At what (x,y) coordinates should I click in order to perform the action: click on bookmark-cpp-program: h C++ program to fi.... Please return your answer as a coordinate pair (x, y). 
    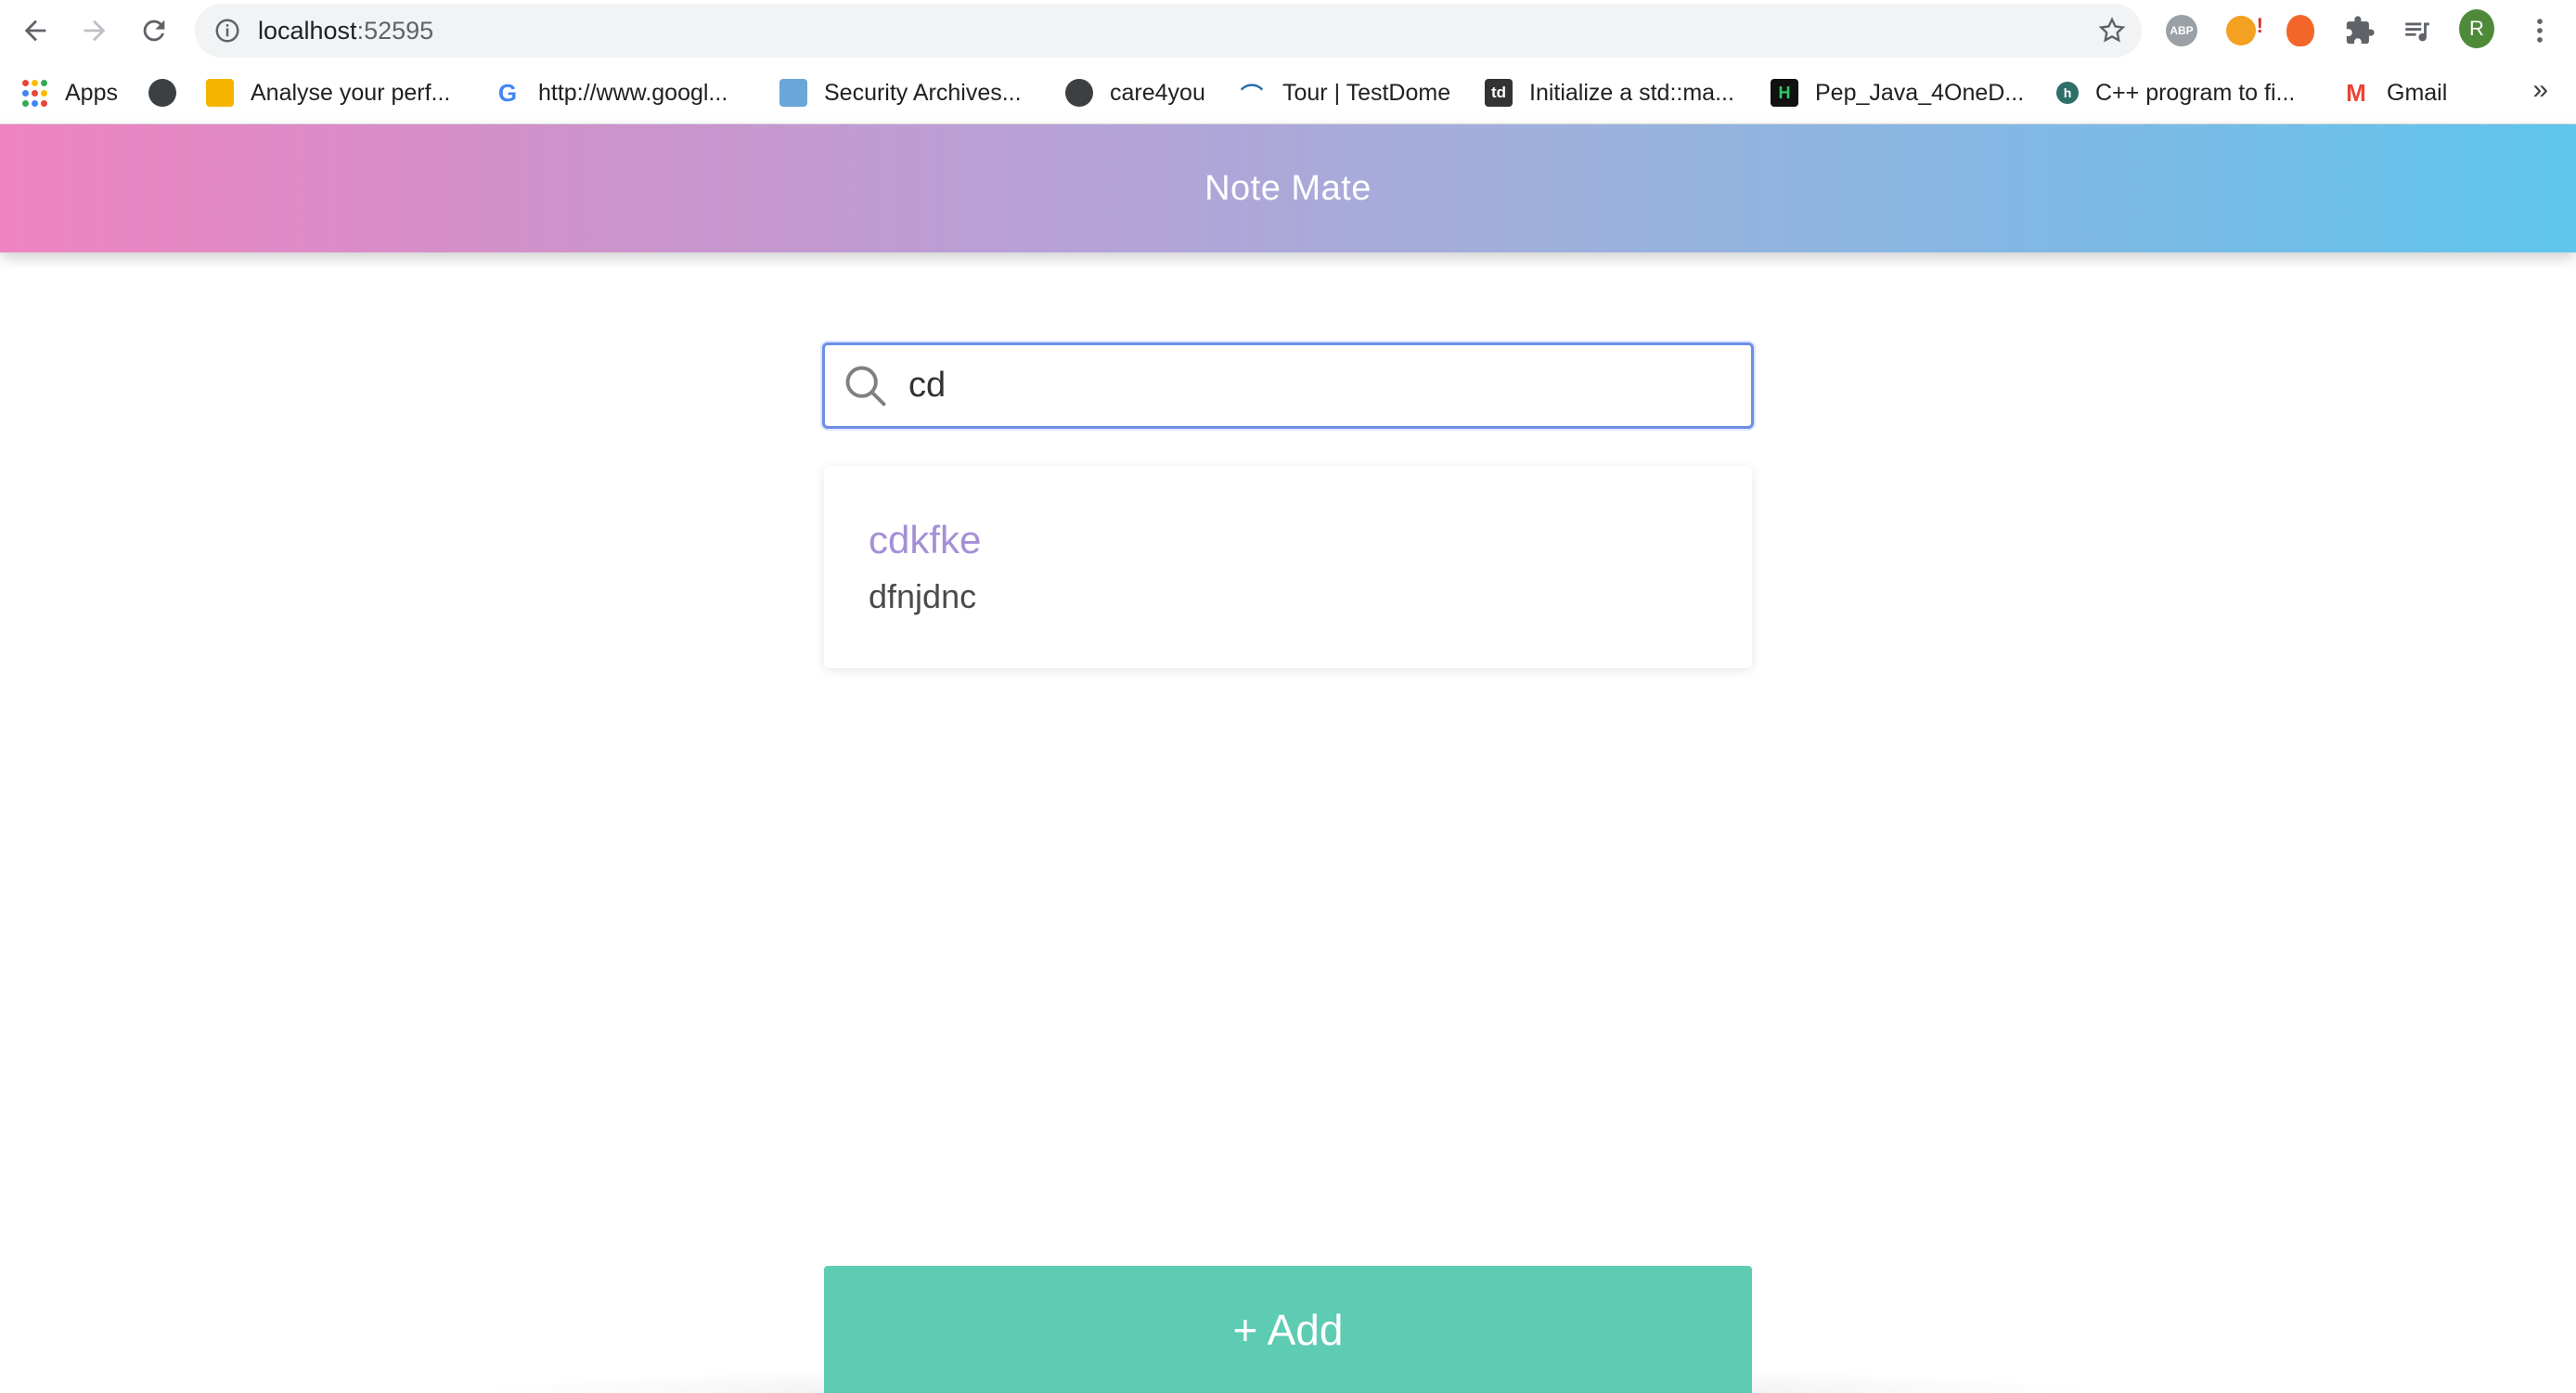
    Looking at the image, I should click on (2175, 93).